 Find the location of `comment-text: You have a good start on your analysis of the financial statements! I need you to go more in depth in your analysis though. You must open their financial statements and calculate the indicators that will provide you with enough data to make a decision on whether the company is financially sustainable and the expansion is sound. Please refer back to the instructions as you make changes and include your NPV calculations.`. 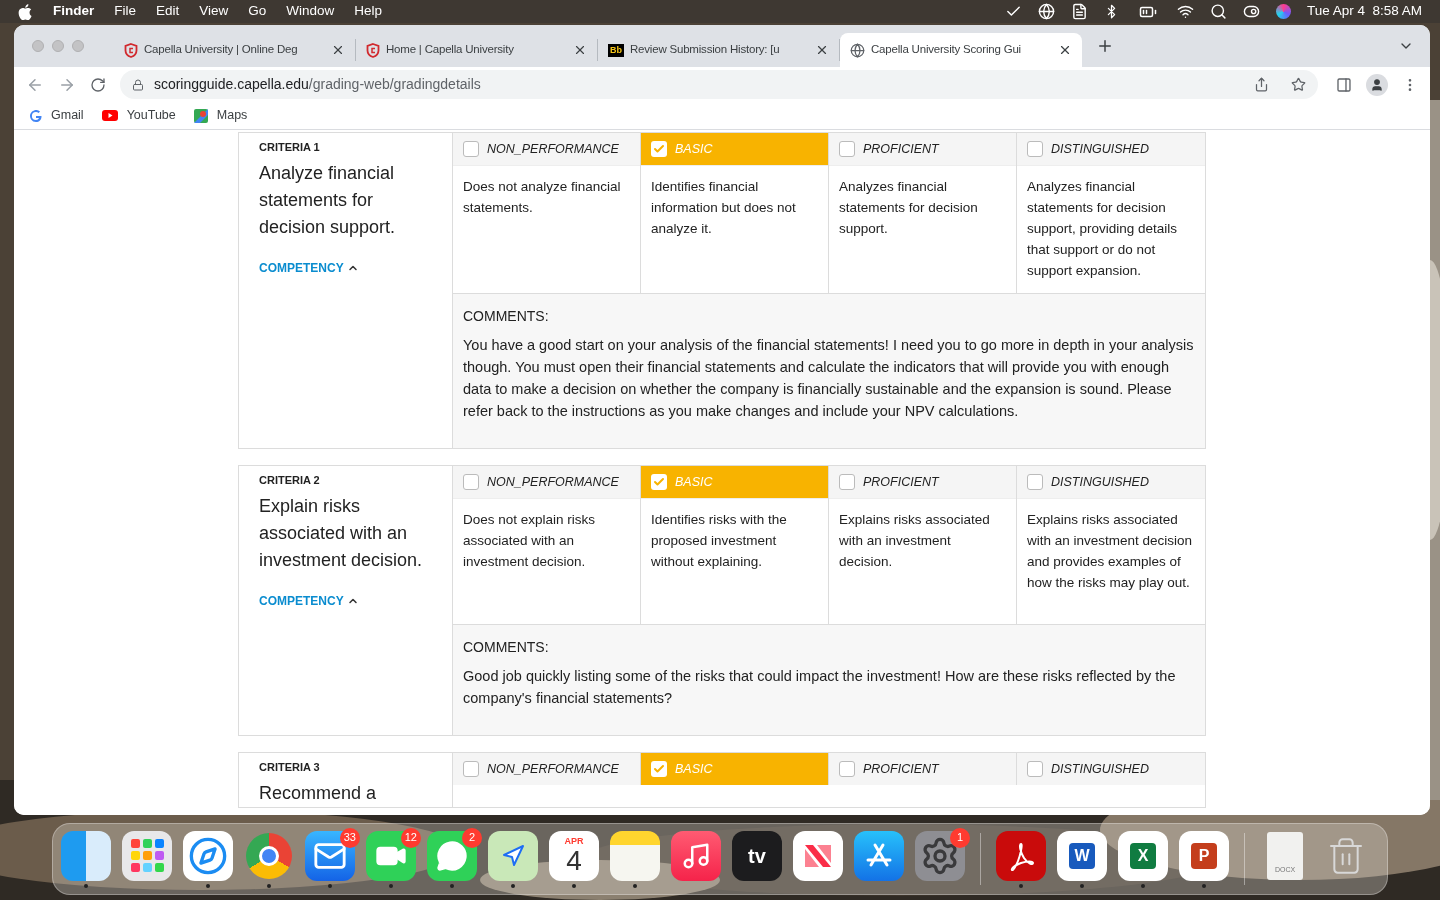

comment-text: You have a good start on your analysis of the financial statements! I need you to go more in depth in your analysis though. You must open their financial statements and calculate the indicators that will provide you with enough data to make a decision on whether the company is financially sustainable and the expansion is sound. Please refer back to the instructions as you make changes and include your NPV calculations. is located at coordinates (829, 378).